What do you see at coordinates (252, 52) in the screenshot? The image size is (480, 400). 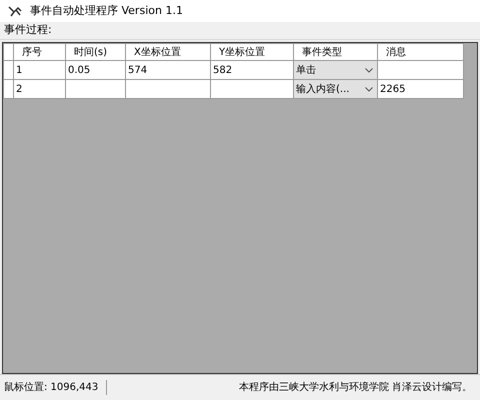 I see `column-header: Y坐标位置` at bounding box center [252, 52].